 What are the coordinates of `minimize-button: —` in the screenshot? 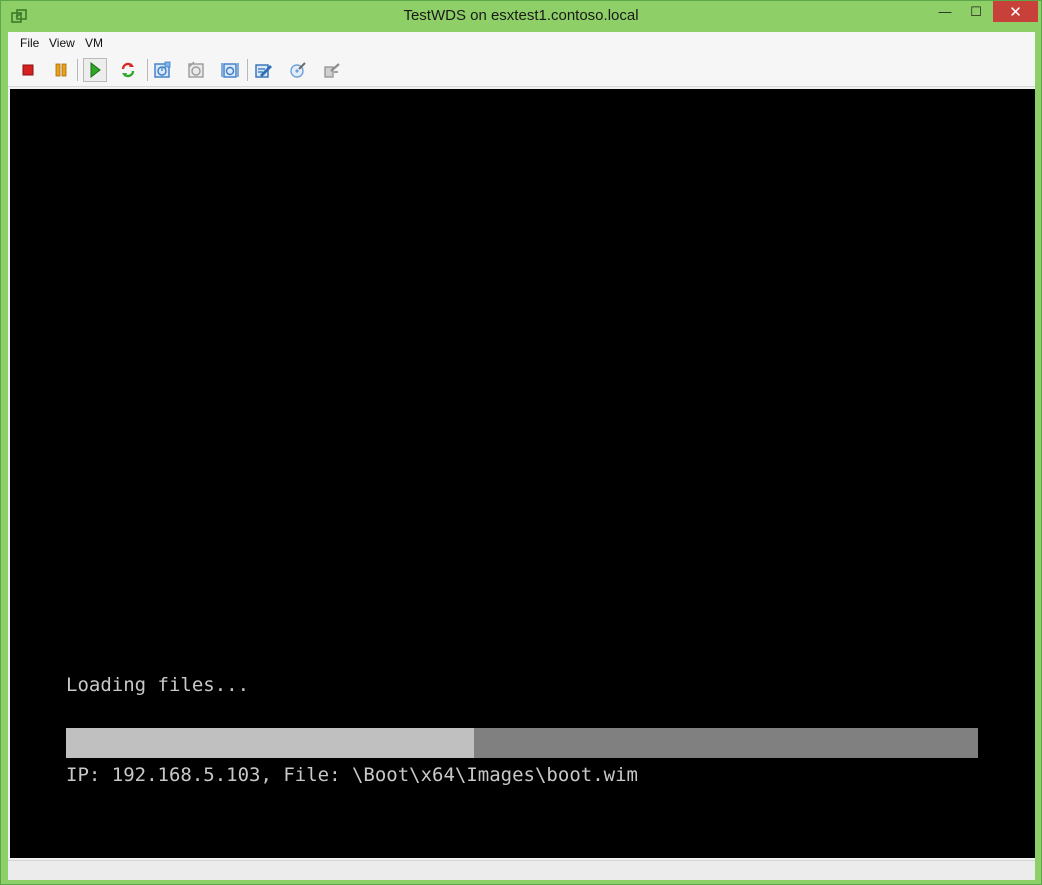 It's located at (945, 11).